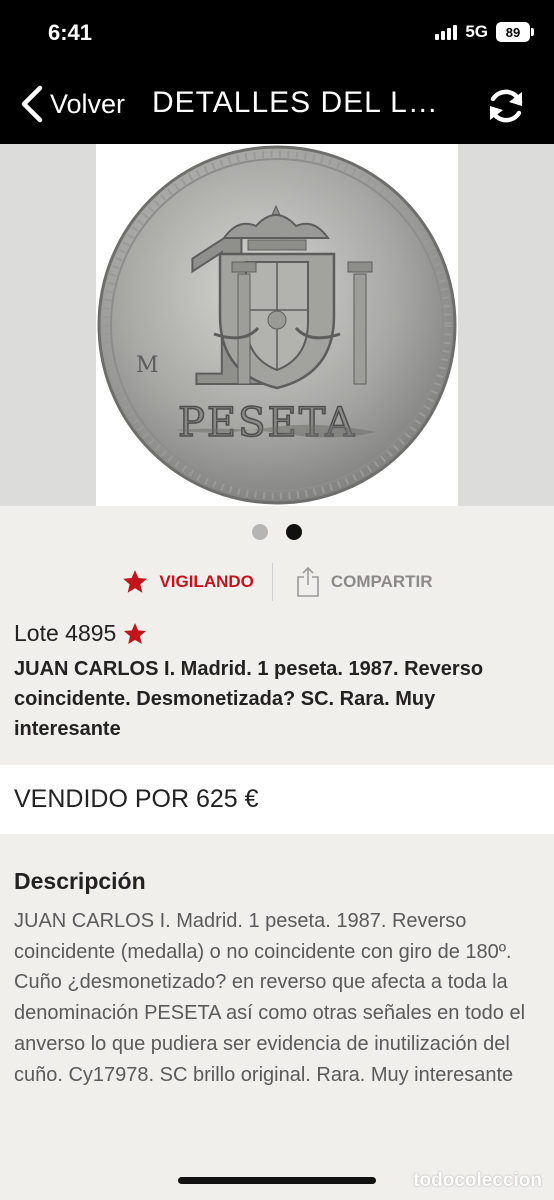 This screenshot has height=1200, width=554. I want to click on lot-number-row: Lote 4895, so click(81, 633).